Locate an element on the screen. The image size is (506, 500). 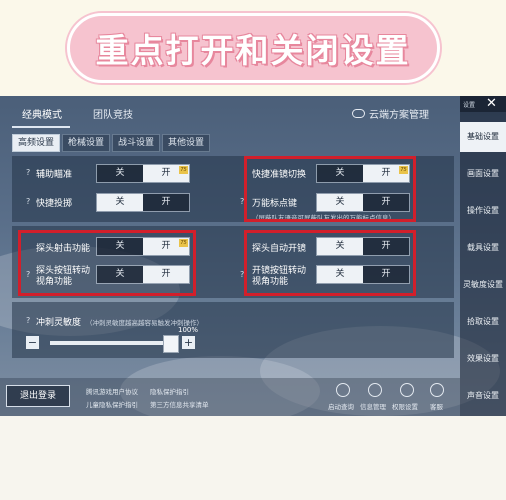
decrease-button: − is located at coordinates (32, 342).